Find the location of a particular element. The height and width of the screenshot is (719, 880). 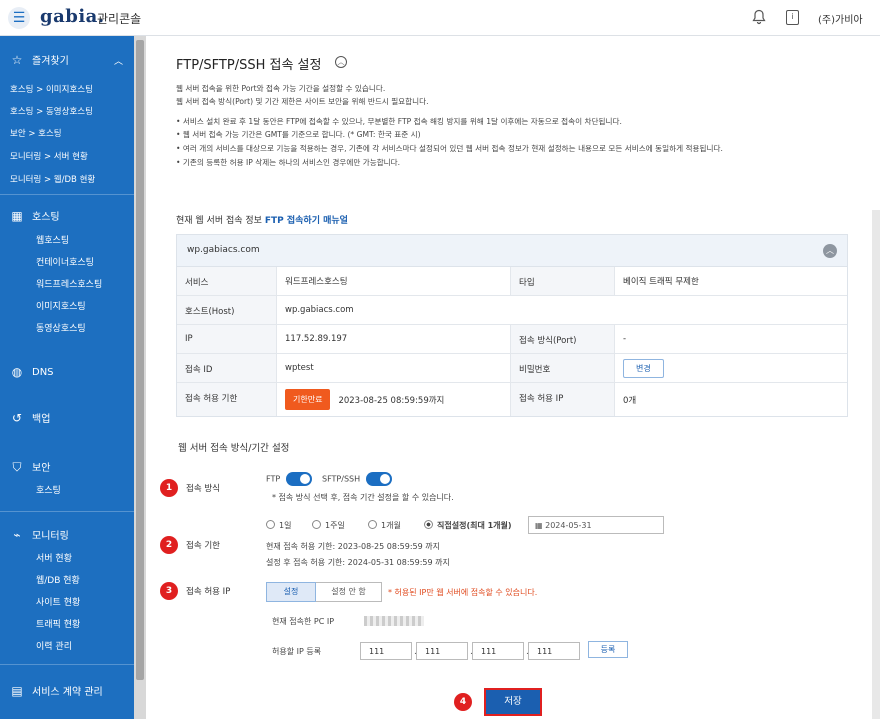

top-bar: ☰ gabia. 관리콘솔 i (주)가비아 is located at coordinates (440, 18).